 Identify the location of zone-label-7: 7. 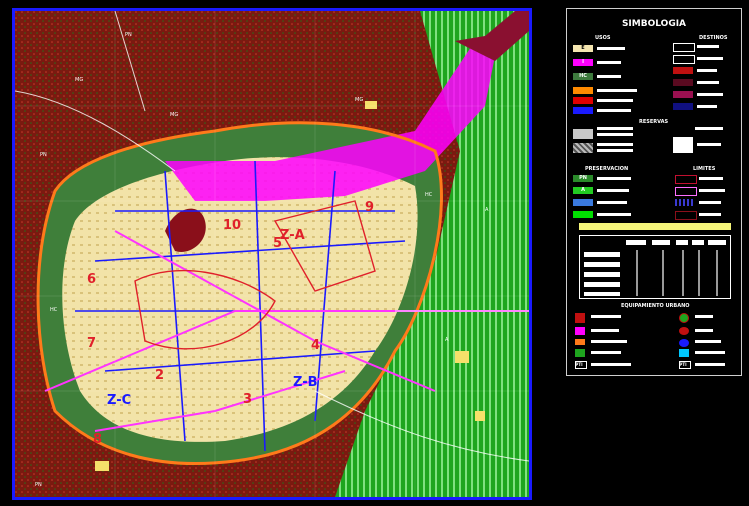
(91, 343).